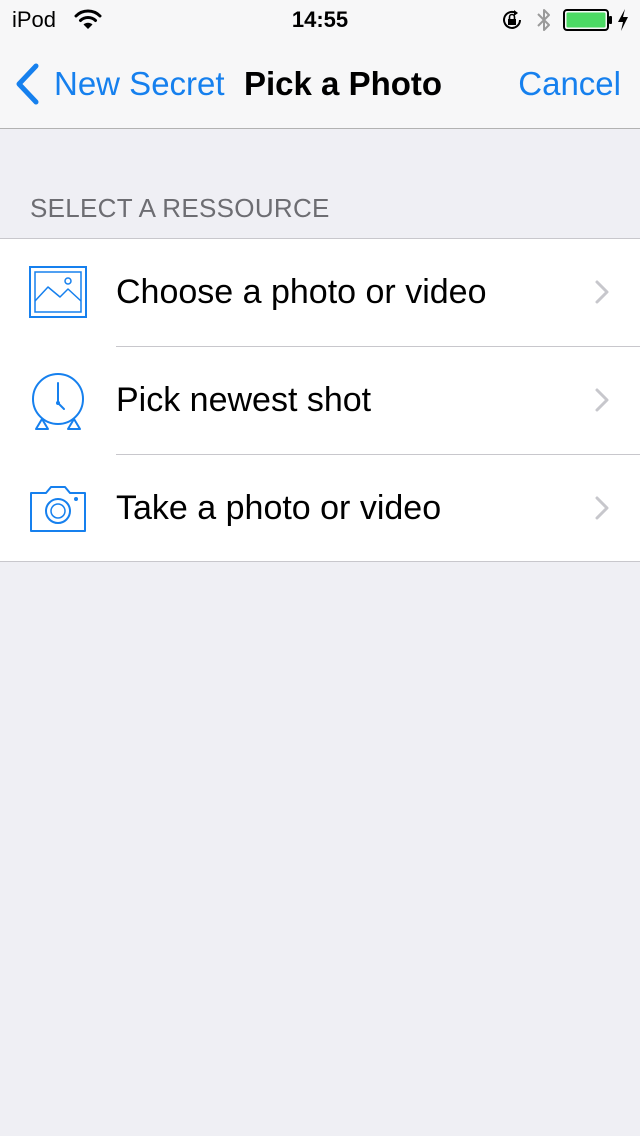  Describe the element at coordinates (320, 20) in the screenshot. I see `status-bar: iPod 14:55` at that location.